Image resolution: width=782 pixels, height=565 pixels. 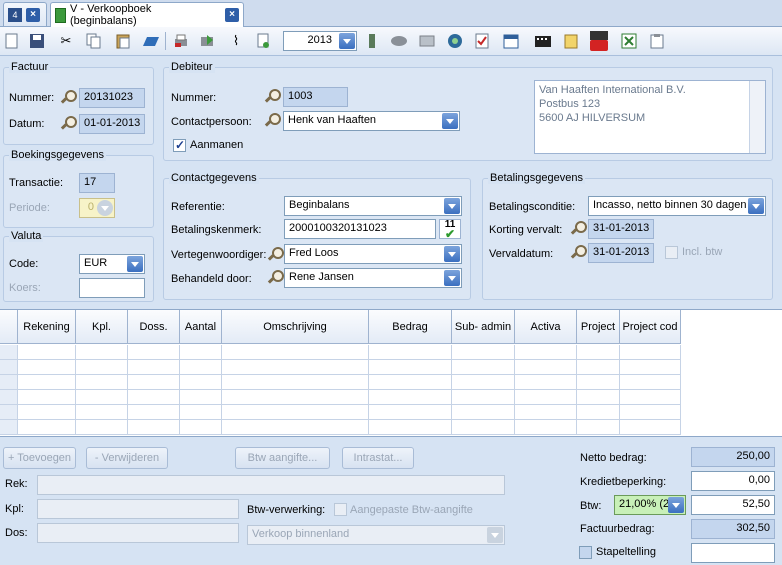 I want to click on aanmanen-checkbox, so click(x=179, y=145).